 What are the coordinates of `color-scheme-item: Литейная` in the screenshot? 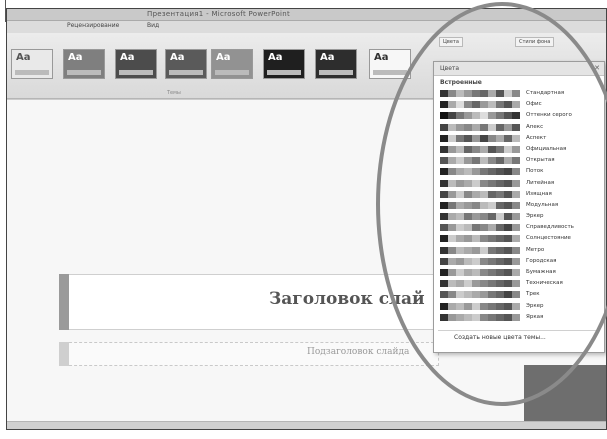 It's located at (519, 183).